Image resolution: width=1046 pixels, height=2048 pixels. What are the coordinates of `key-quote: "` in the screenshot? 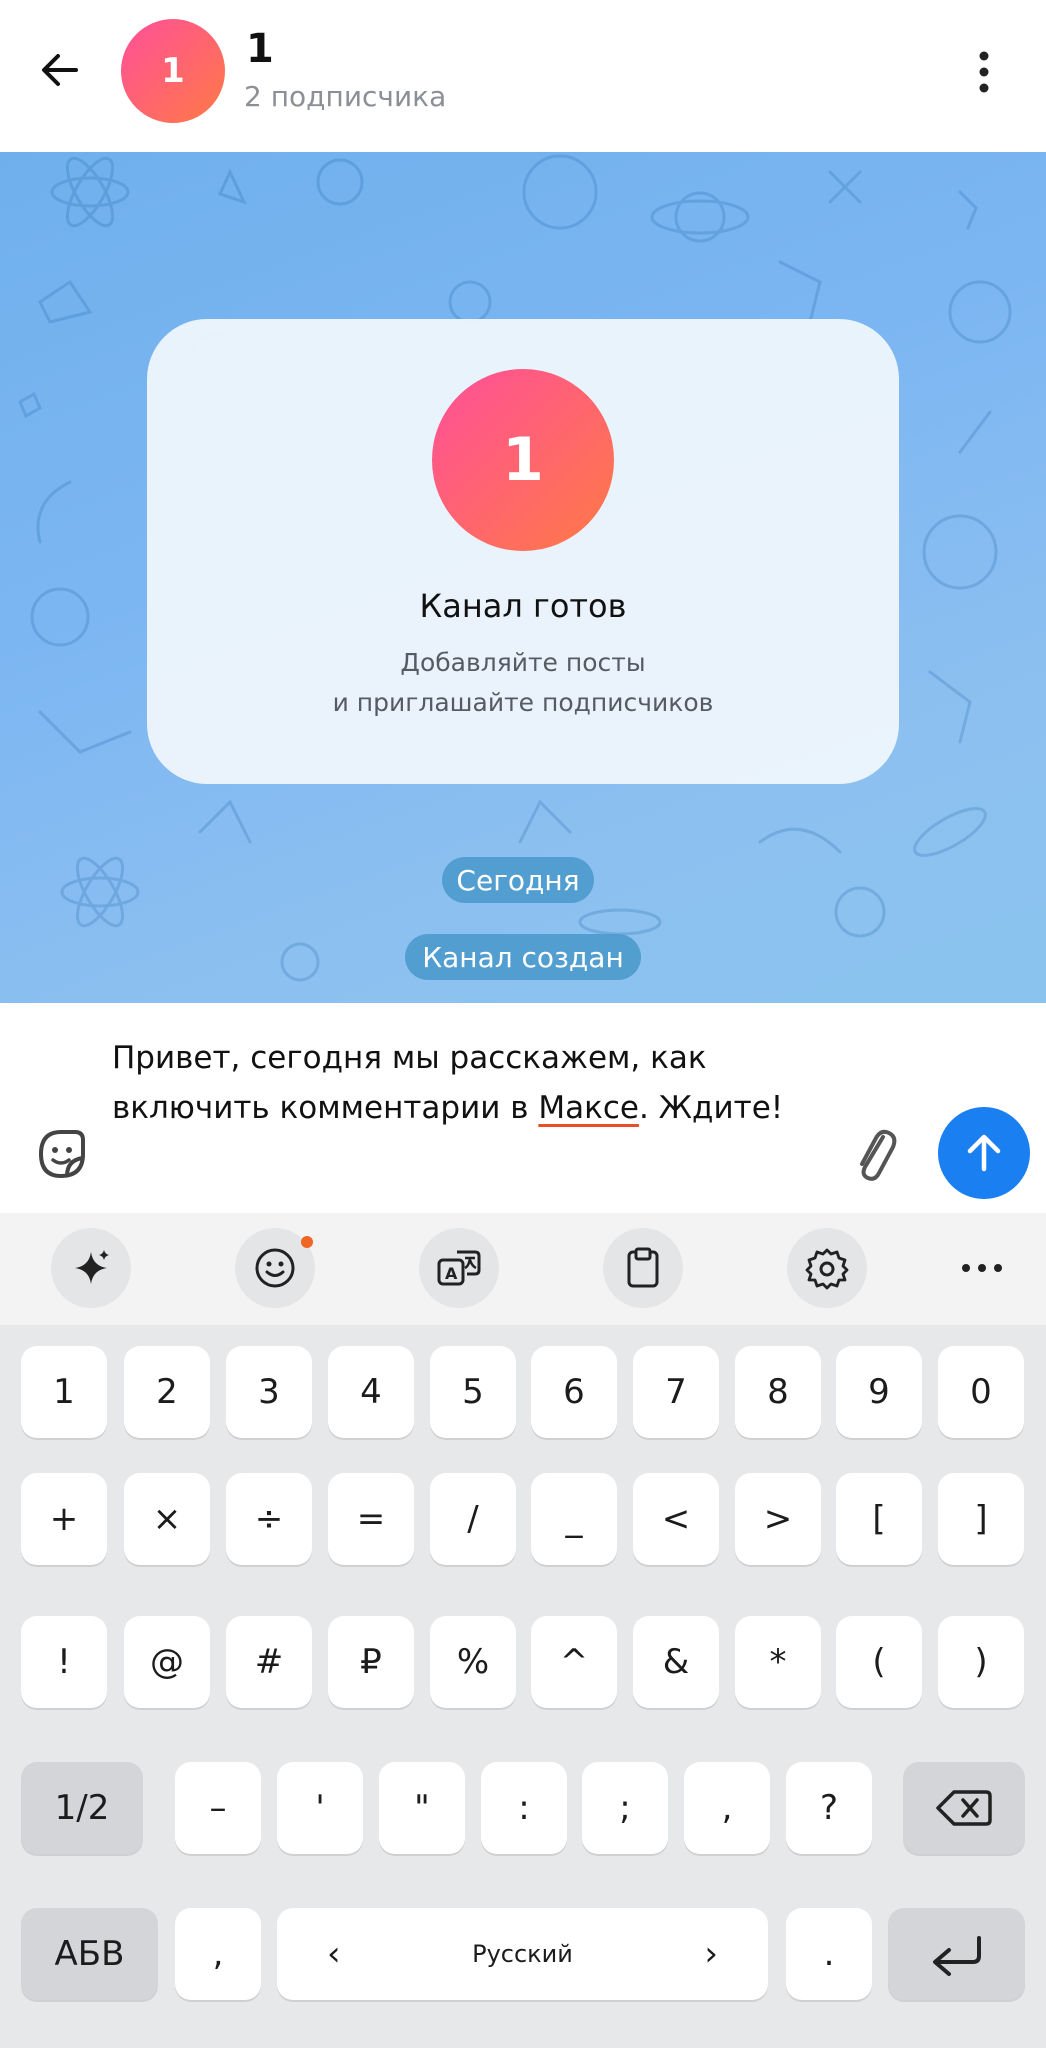 It's located at (422, 1808).